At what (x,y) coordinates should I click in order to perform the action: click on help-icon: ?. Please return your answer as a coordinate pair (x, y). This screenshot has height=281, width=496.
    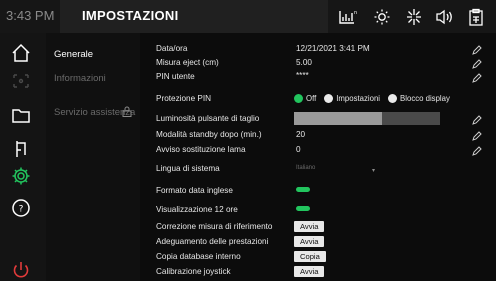
    Looking at the image, I should click on (21, 208).